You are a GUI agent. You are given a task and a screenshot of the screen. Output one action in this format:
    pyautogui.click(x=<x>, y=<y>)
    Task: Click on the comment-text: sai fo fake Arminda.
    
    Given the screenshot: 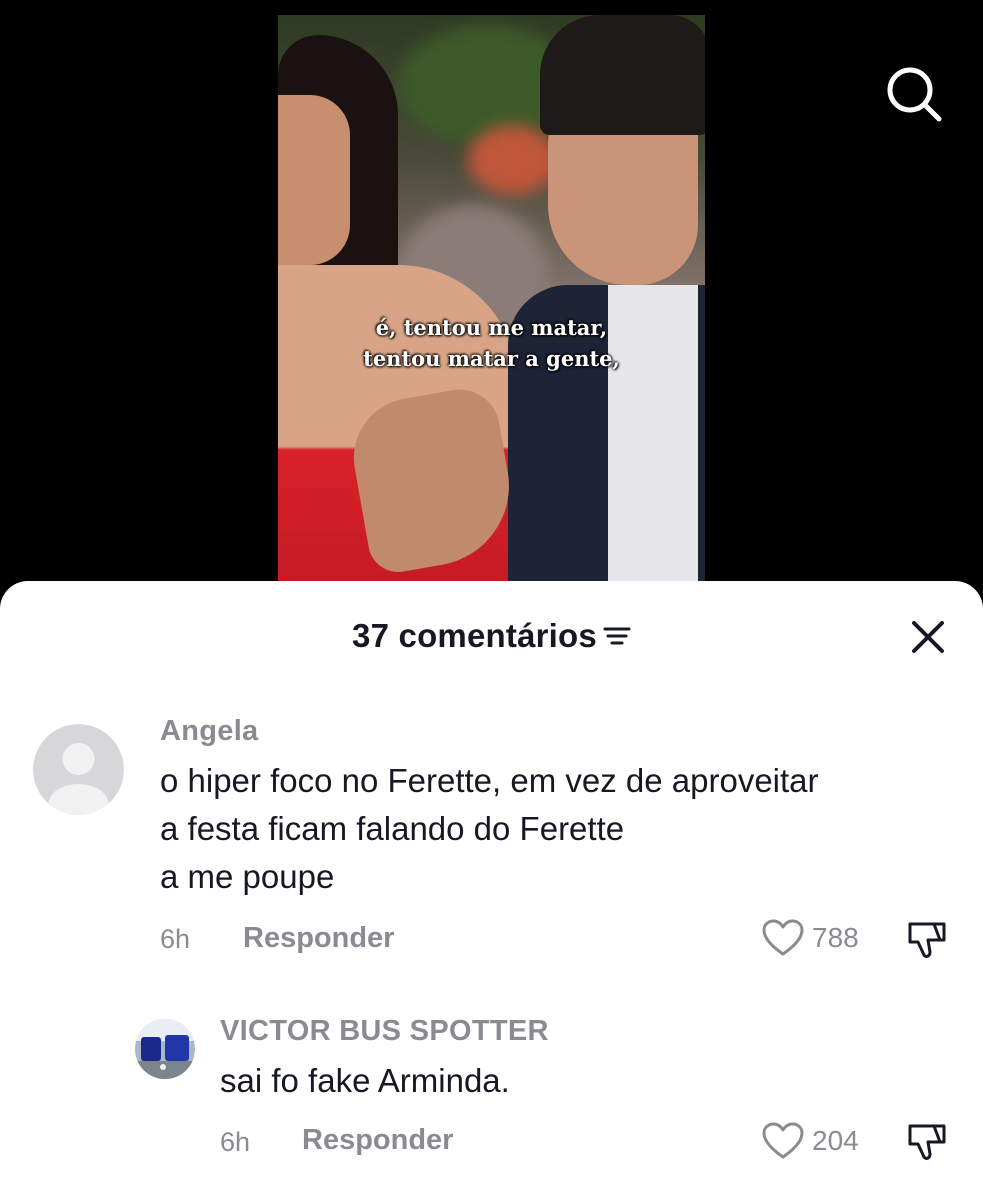 What is the action you would take?
    pyautogui.click(x=365, y=1081)
    